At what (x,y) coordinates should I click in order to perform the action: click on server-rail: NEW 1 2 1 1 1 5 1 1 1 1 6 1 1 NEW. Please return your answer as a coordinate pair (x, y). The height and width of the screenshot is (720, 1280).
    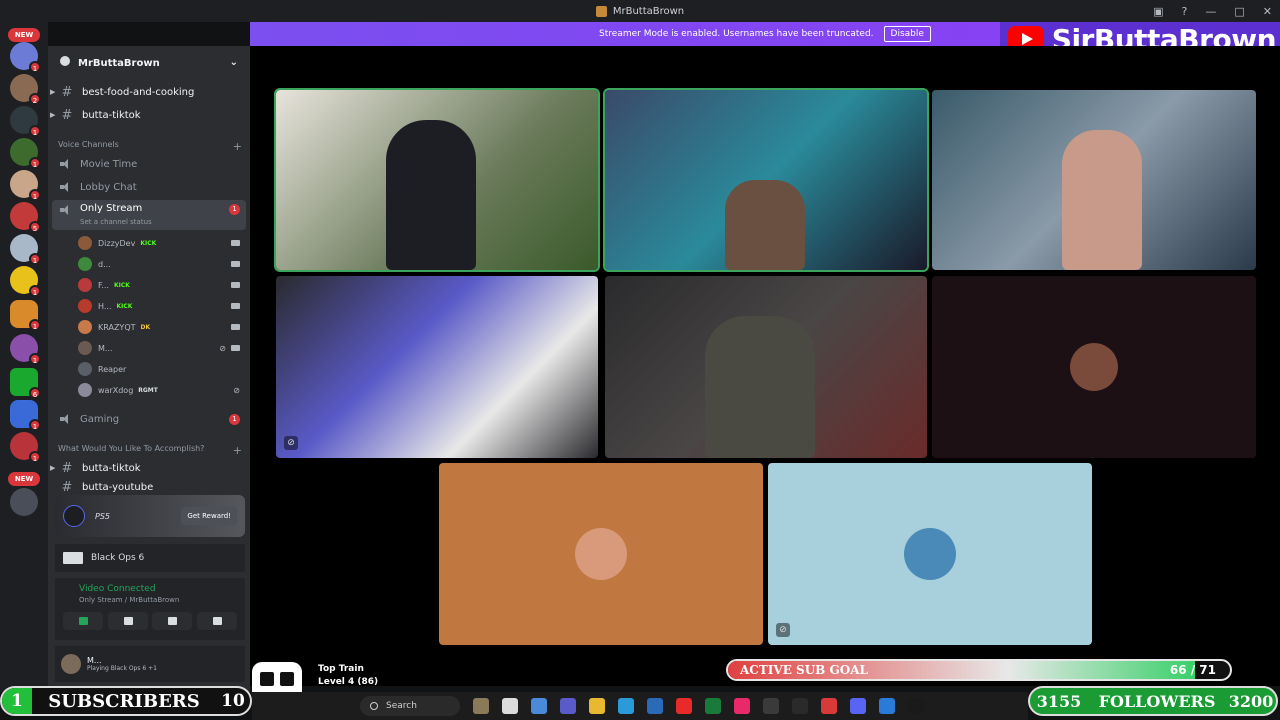
    Looking at the image, I should click on (24, 357).